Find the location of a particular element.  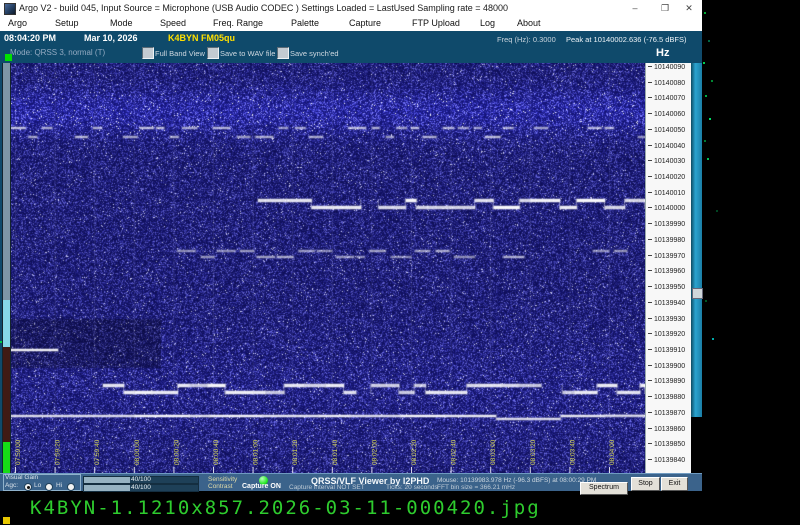

capture-filename: K4BYN-1.1210x857.2026-03-11-000420.jpg is located at coordinates (285, 508).